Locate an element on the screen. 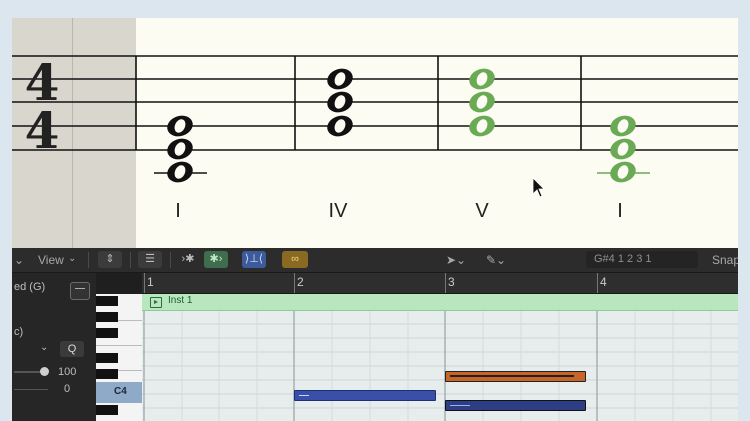 Image resolution: width=750 pixels, height=421 pixels. bar-number-2: 2 is located at coordinates (300, 282).